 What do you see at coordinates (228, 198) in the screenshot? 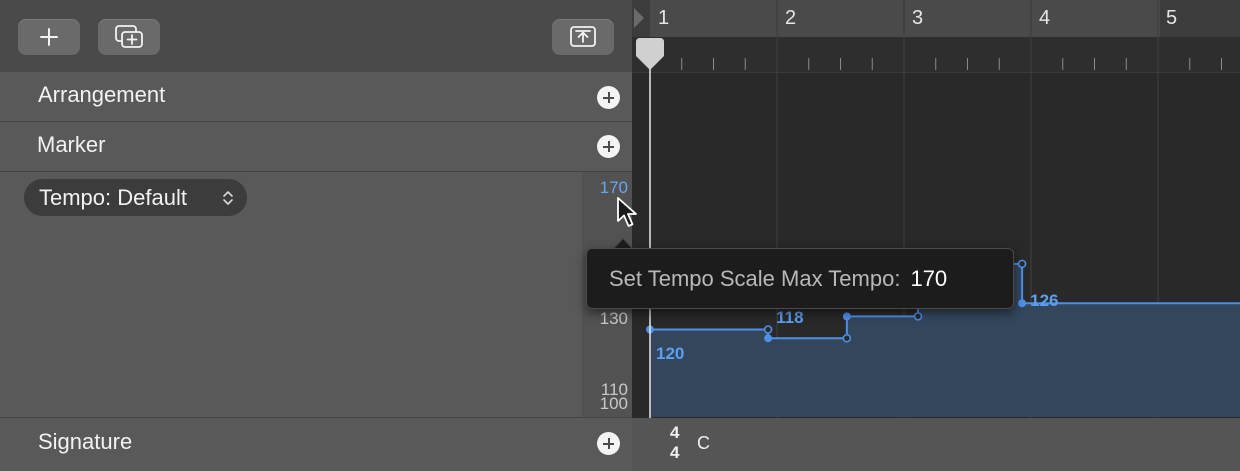
I see `chevron-updown-icon` at bounding box center [228, 198].